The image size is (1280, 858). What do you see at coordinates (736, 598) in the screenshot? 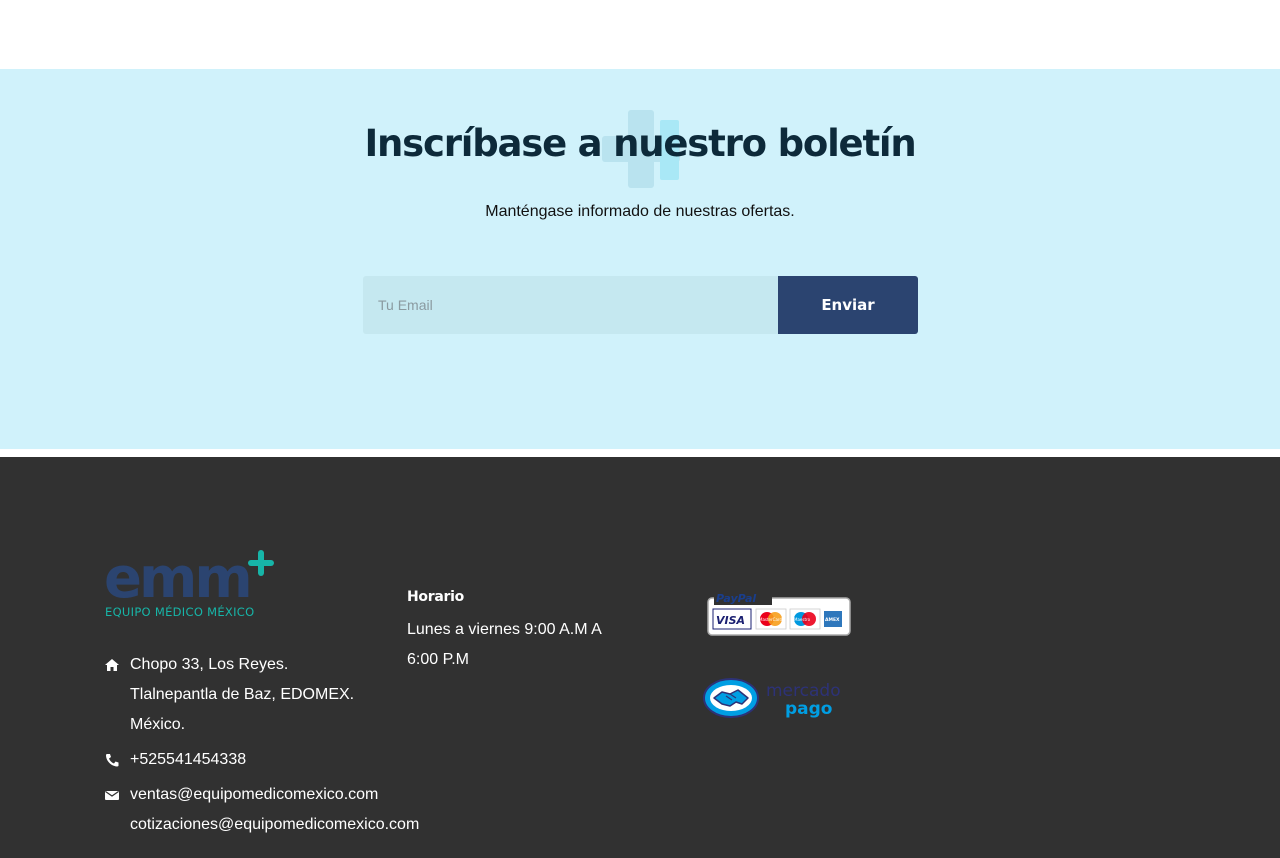
I see `paypal-brand: PayPal` at bounding box center [736, 598].